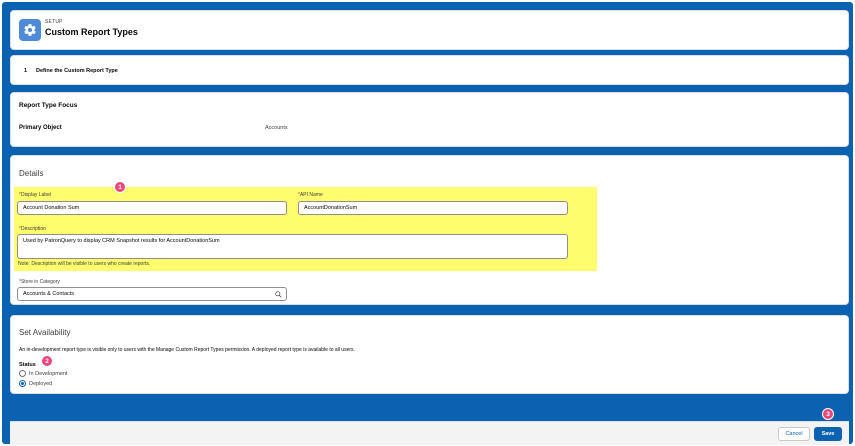 This screenshot has height=446, width=855. What do you see at coordinates (27, 365) in the screenshot?
I see `status-label: Status` at bounding box center [27, 365].